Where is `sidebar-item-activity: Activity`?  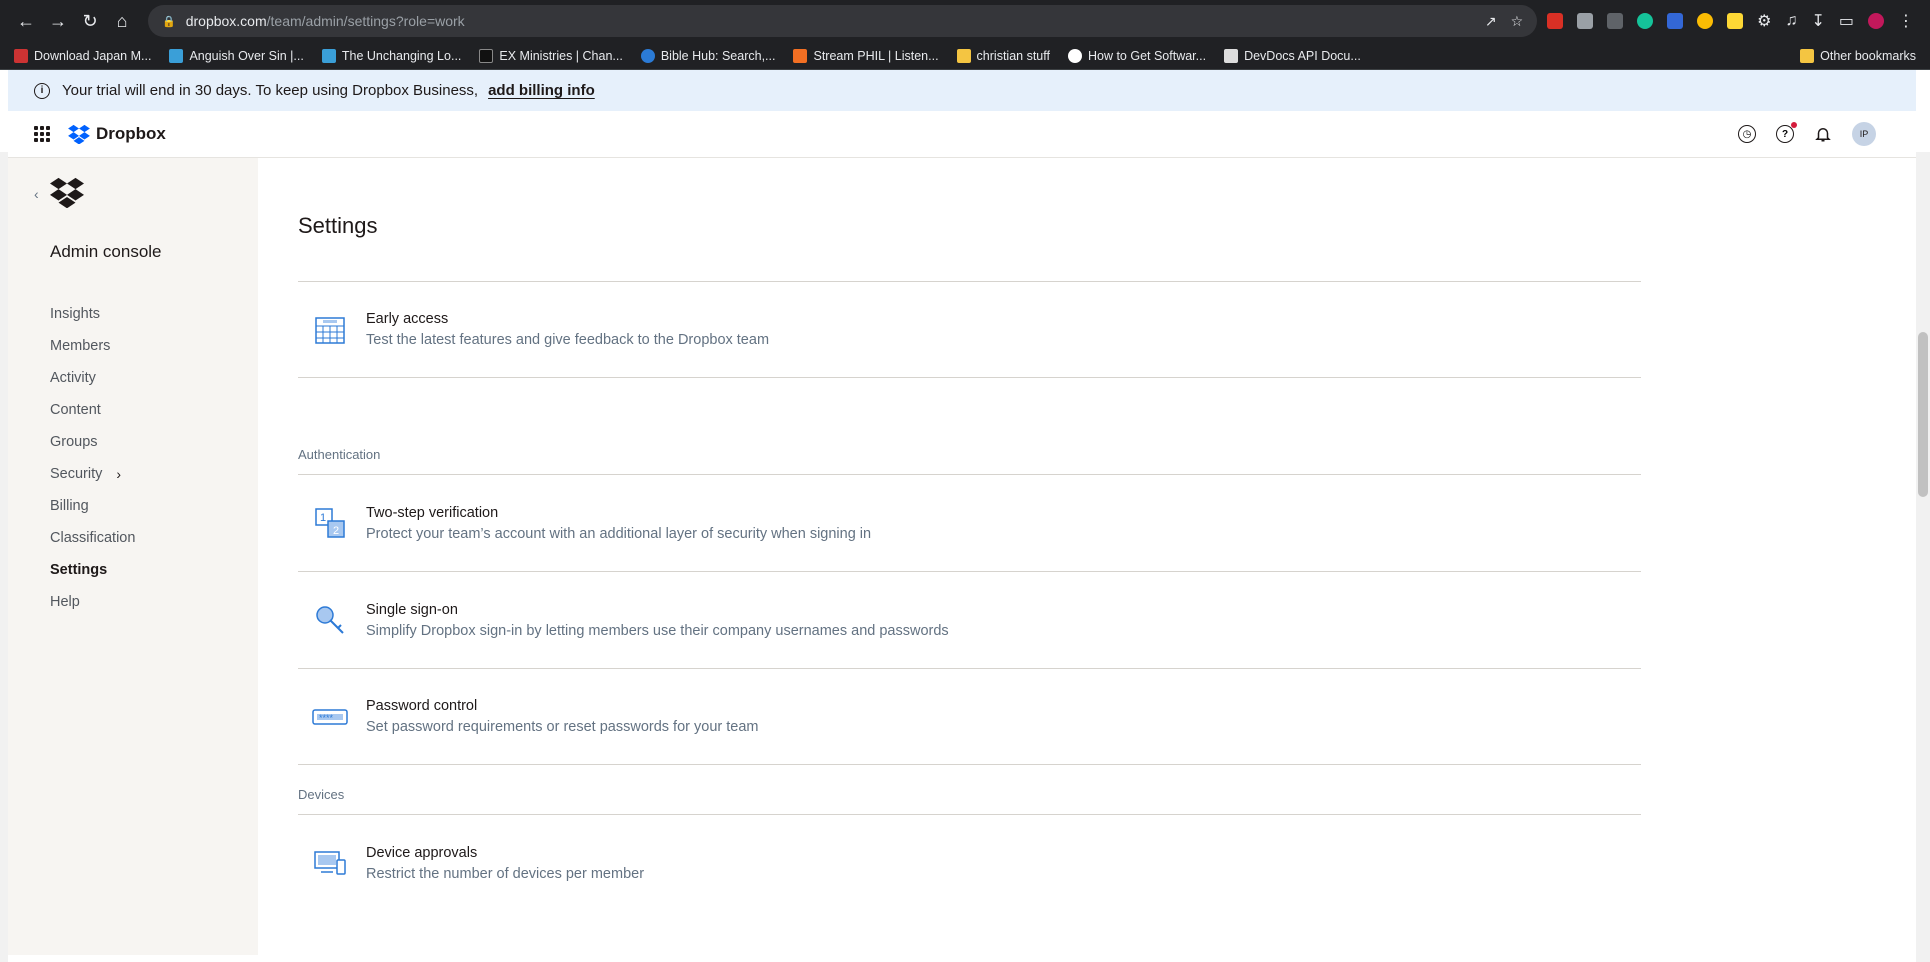 sidebar-item-activity: Activity is located at coordinates (92, 378).